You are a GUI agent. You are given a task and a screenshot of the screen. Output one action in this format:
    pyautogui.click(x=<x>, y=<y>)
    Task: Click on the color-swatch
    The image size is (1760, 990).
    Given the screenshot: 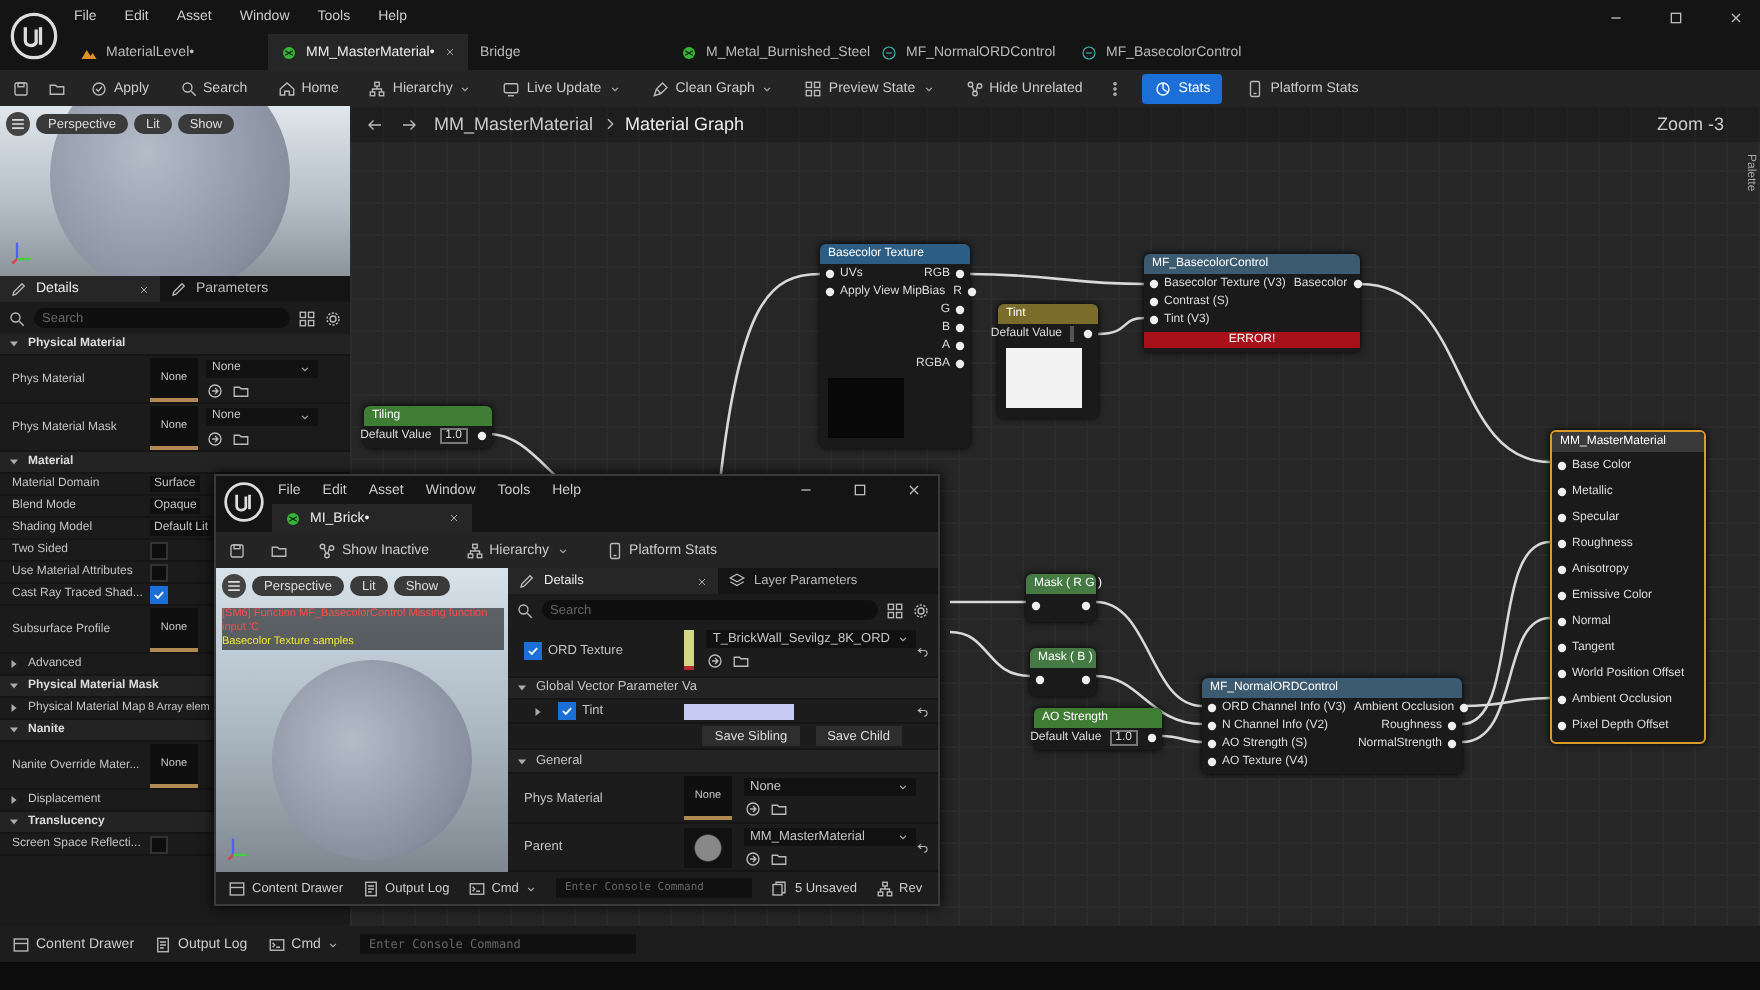 What is the action you would take?
    pyautogui.click(x=739, y=711)
    